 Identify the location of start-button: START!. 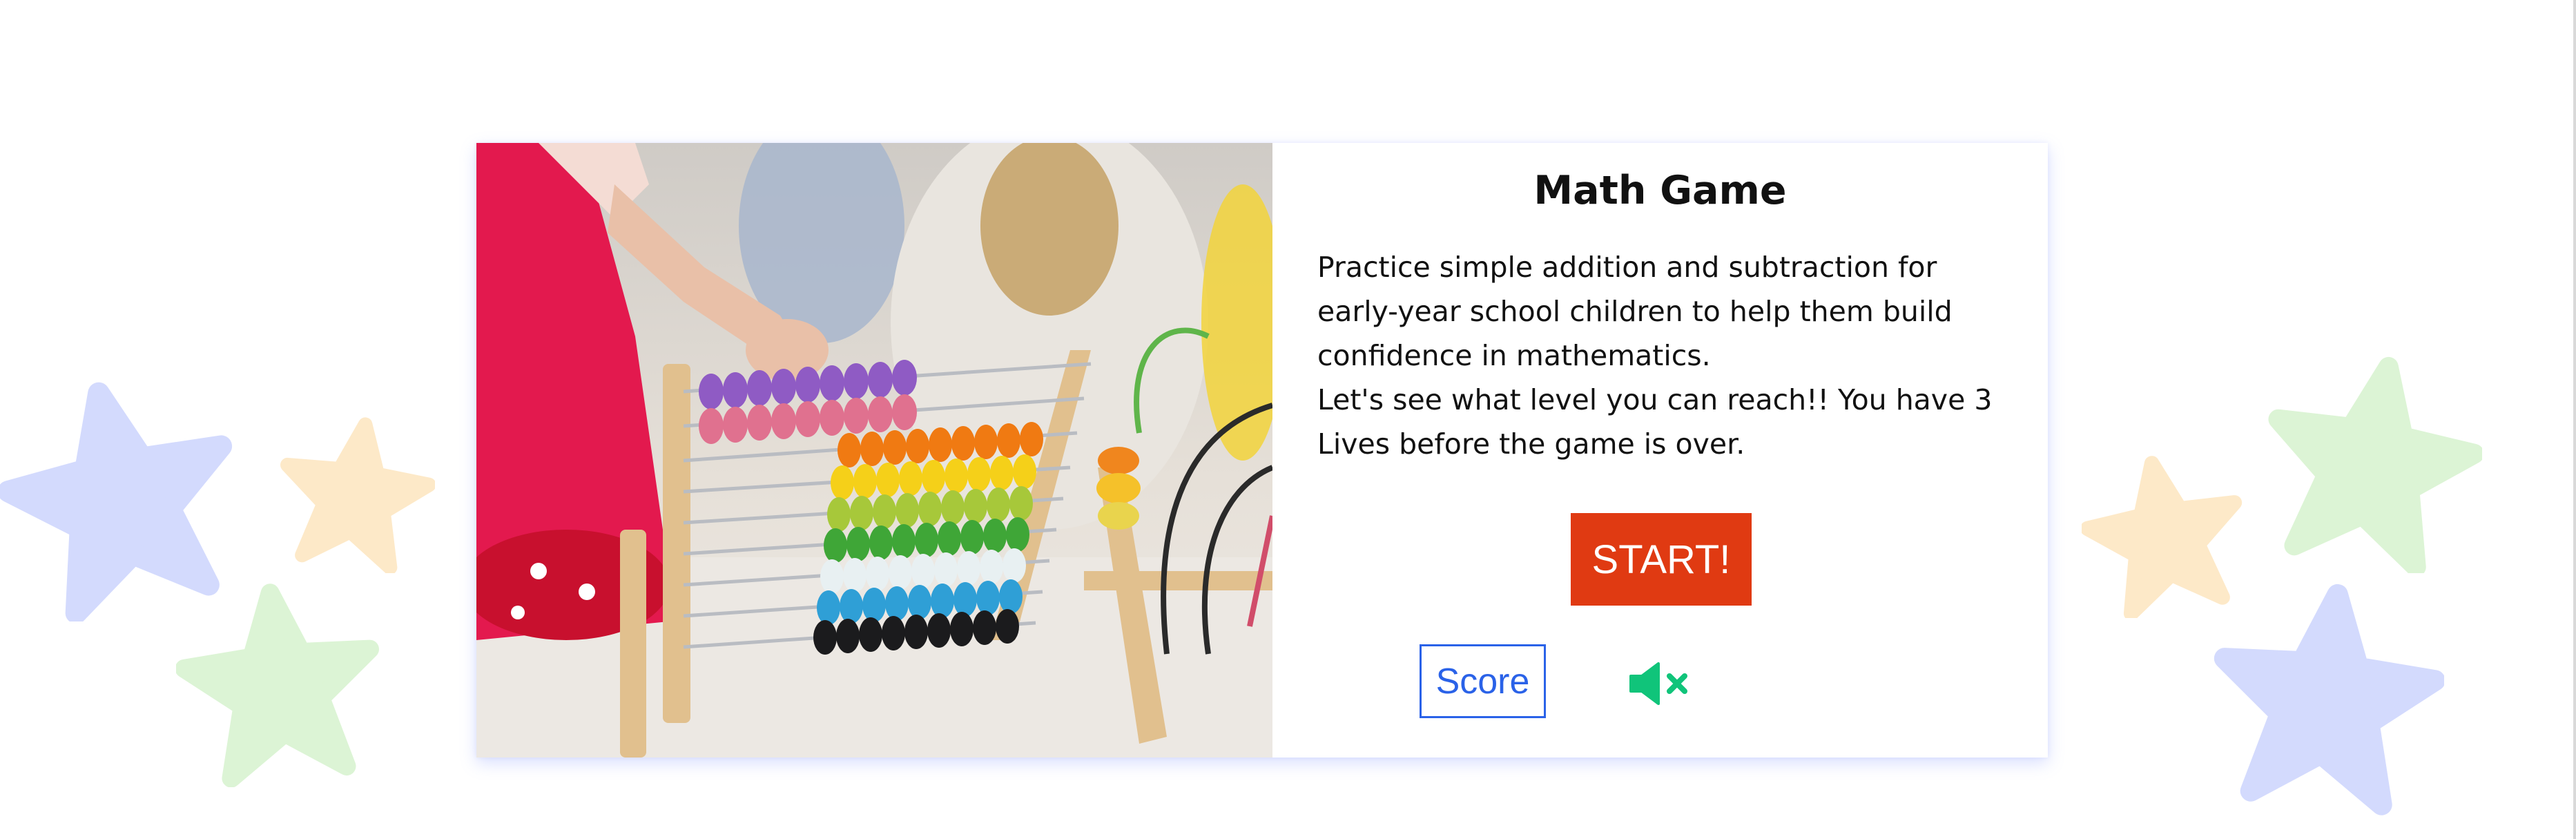
(1661, 559).